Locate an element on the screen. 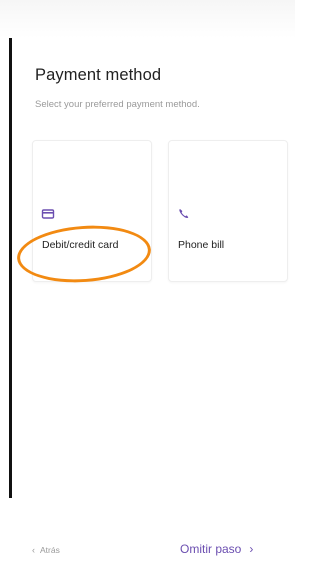 The image size is (320, 574). chevron-left-icon: ‹ is located at coordinates (33, 550).